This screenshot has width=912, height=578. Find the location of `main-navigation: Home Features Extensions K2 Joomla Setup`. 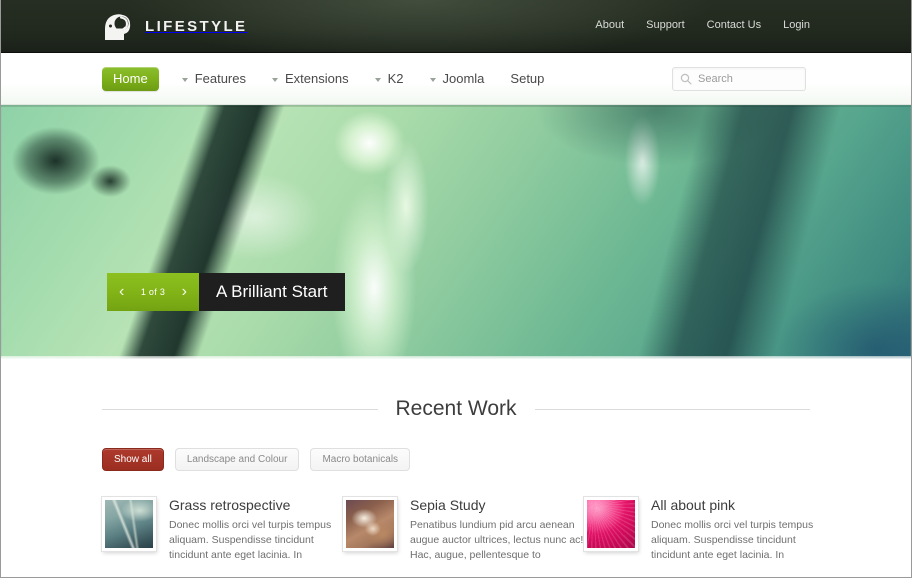

main-navigation: Home Features Extensions K2 Joomla Setup is located at coordinates (329, 79).